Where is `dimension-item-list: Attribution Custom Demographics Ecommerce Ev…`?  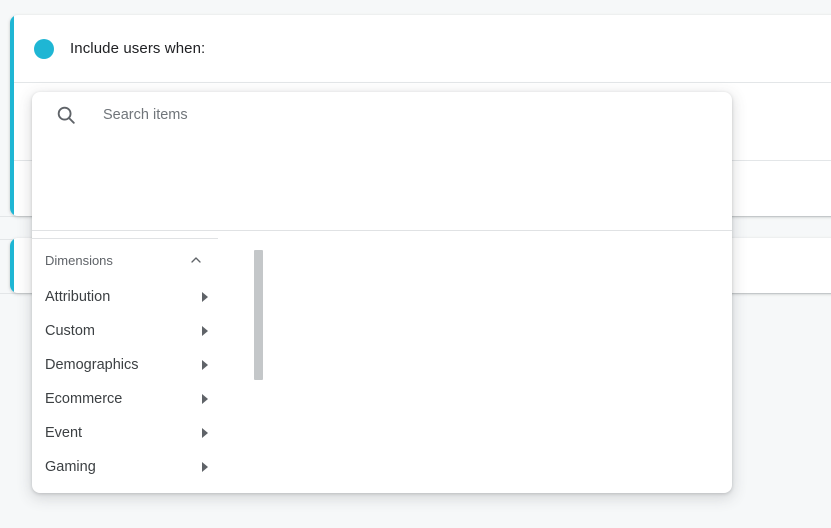
dimension-item-list: Attribution Custom Demographics Ecommerce Ev… is located at coordinates (127, 386).